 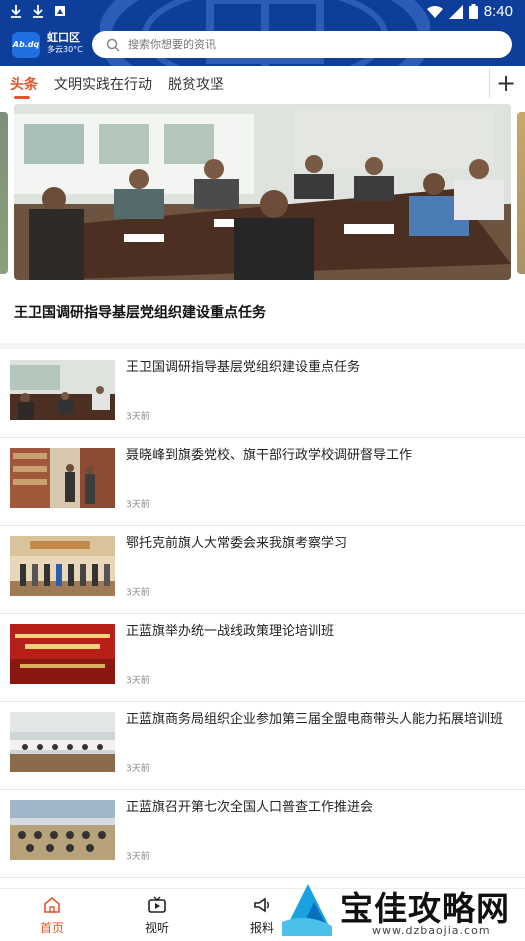 What do you see at coordinates (52, 904) in the screenshot?
I see `home-icon` at bounding box center [52, 904].